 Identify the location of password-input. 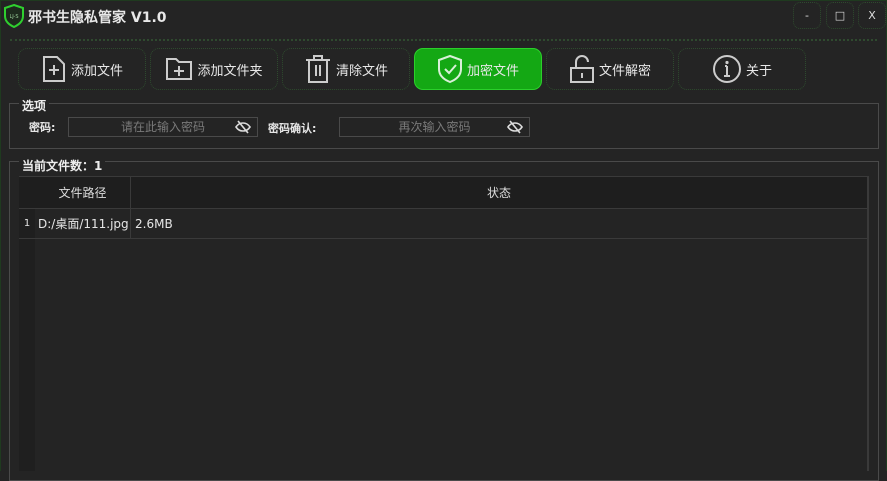
(163, 127).